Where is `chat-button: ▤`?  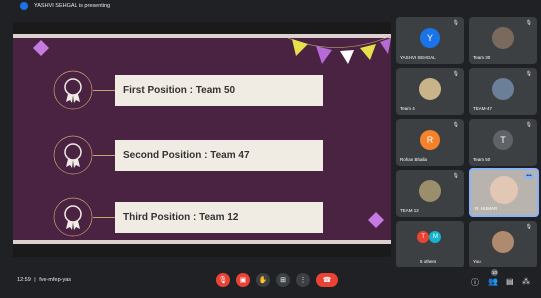 chat-button: ▤ is located at coordinates (510, 281).